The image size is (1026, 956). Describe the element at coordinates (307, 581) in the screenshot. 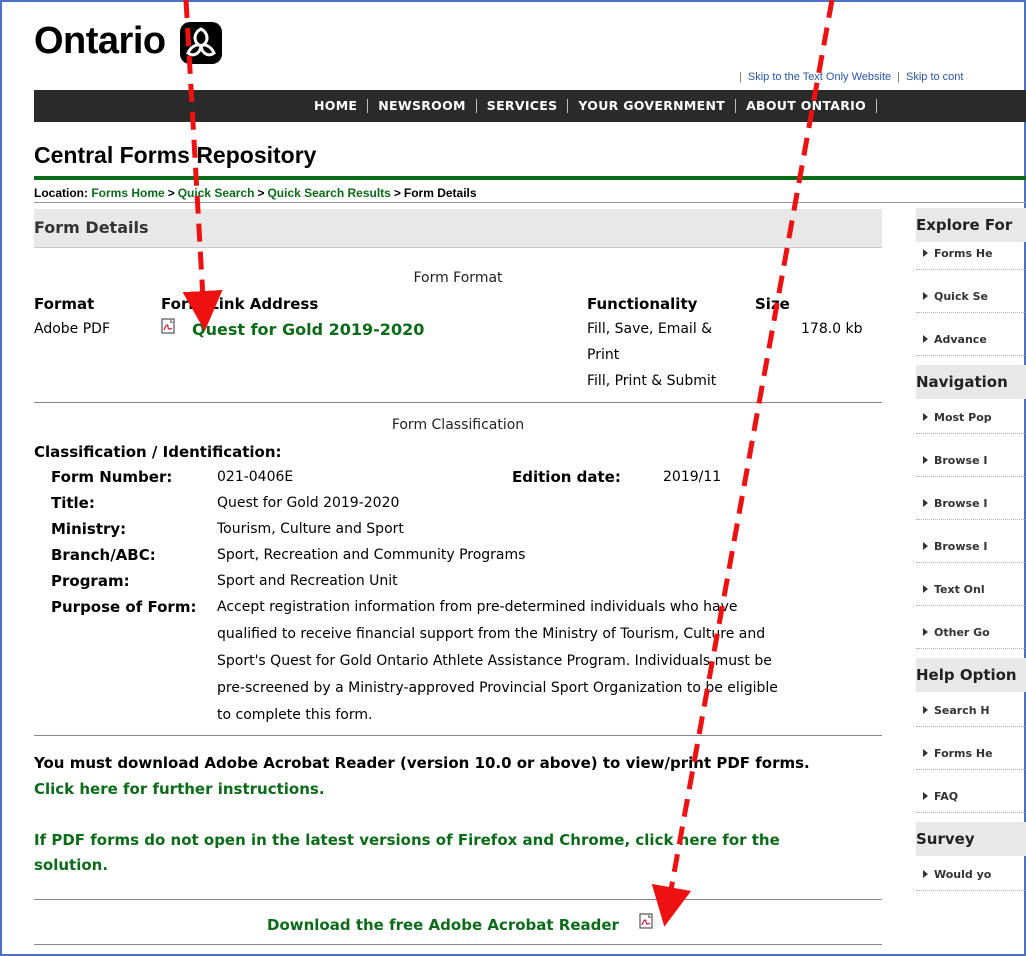

I see `program-value: Sport and Recreation Unit` at that location.